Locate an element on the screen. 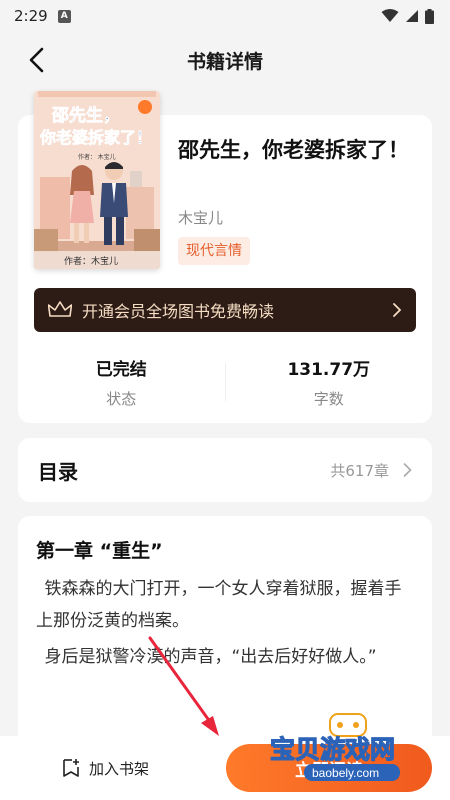 The image size is (450, 800). cover-title-line1: 邵先生， is located at coordinates (85, 115).